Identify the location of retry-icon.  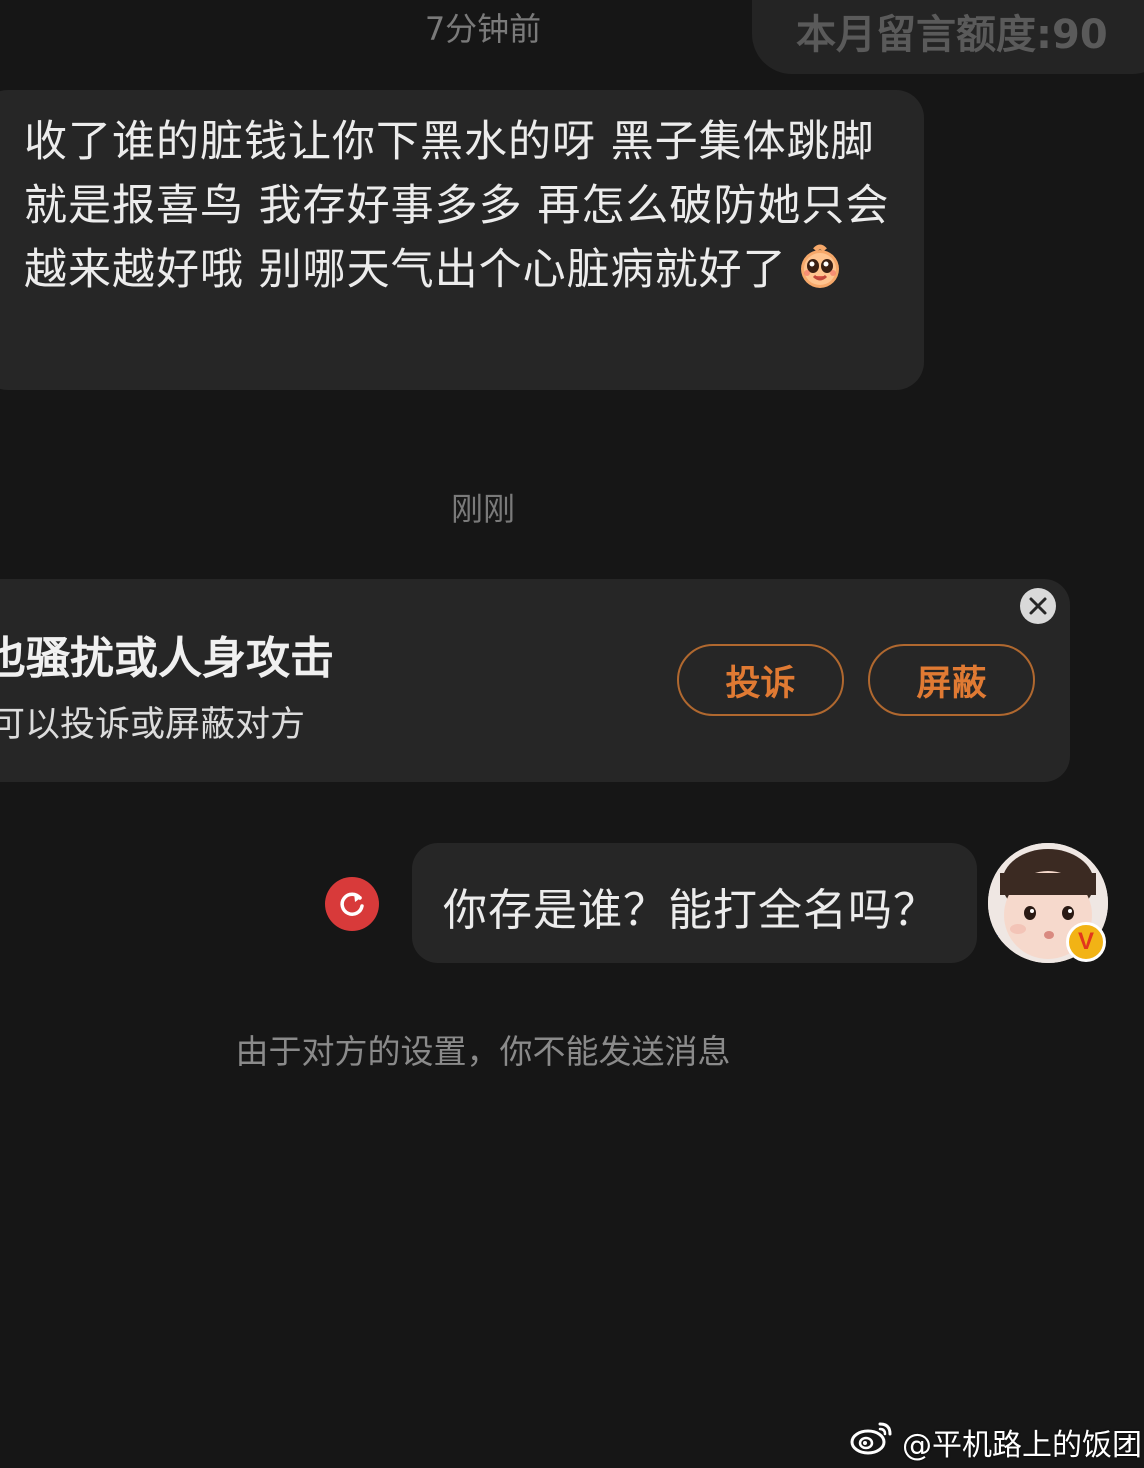
(352, 904).